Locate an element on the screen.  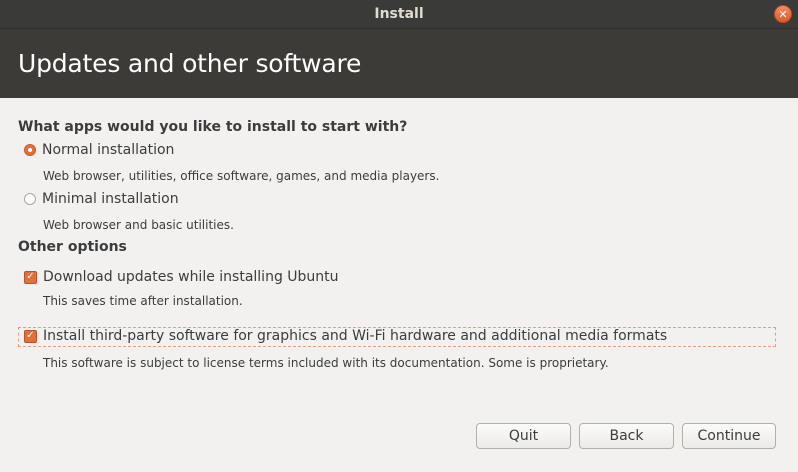
close-button: ✕ is located at coordinates (783, 14).